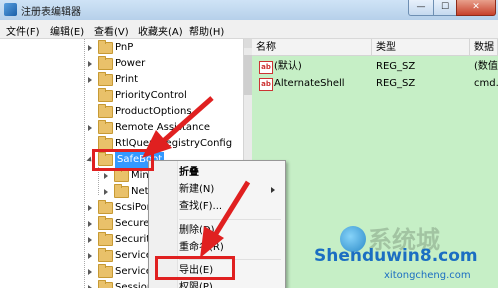 This screenshot has height=288, width=498. What do you see at coordinates (445, 8) in the screenshot?
I see `maximize-button: ☐` at bounding box center [445, 8].